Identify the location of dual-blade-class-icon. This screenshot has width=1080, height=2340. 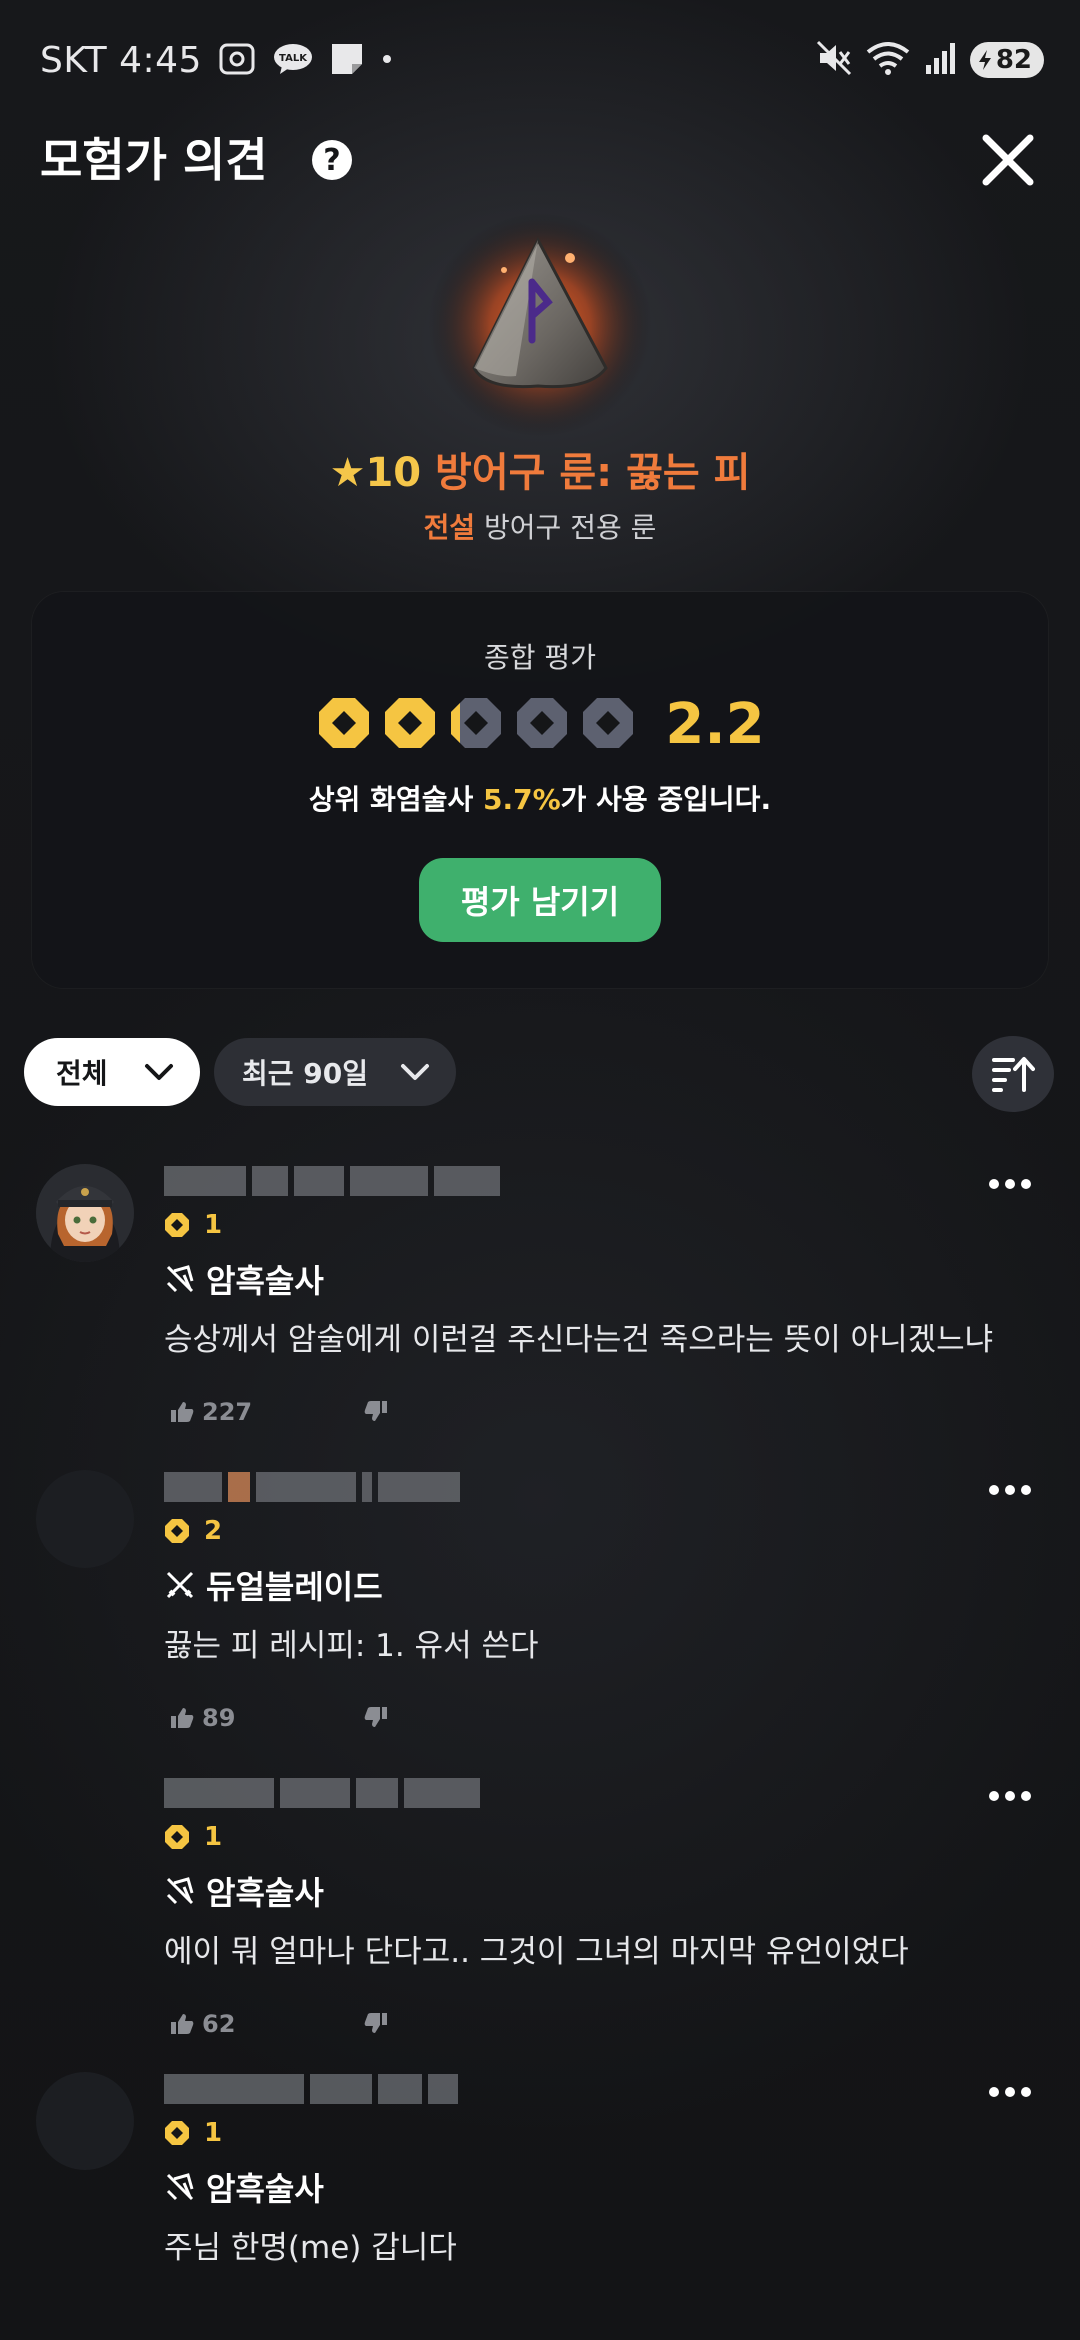
(180, 1585).